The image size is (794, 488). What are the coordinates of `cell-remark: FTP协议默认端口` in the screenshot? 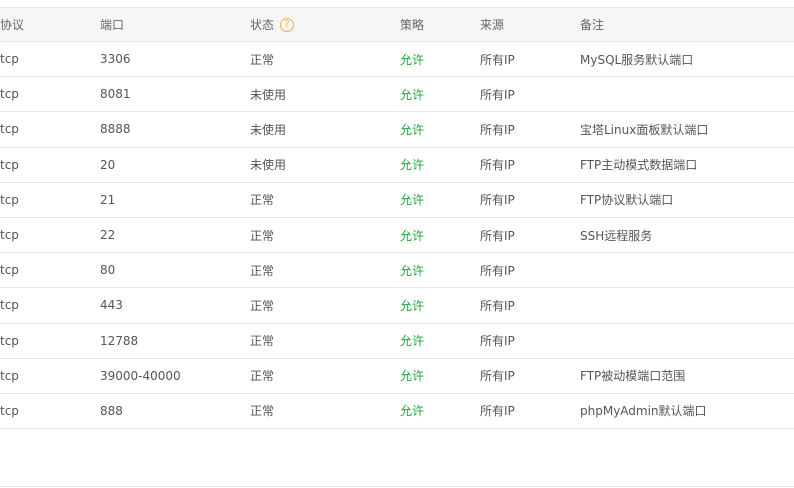 It's located at (627, 200).